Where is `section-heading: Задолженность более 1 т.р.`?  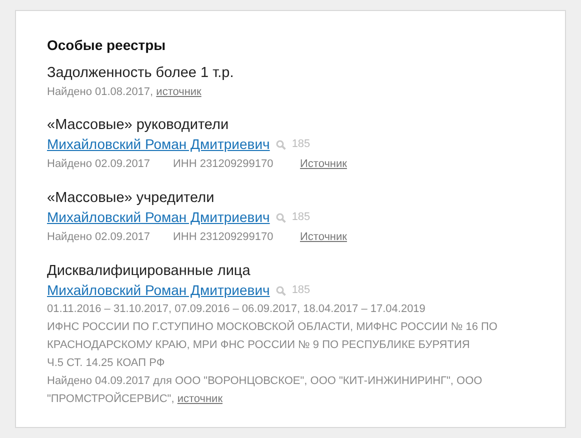
section-heading: Задолженность более 1 т.р. is located at coordinates (141, 73).